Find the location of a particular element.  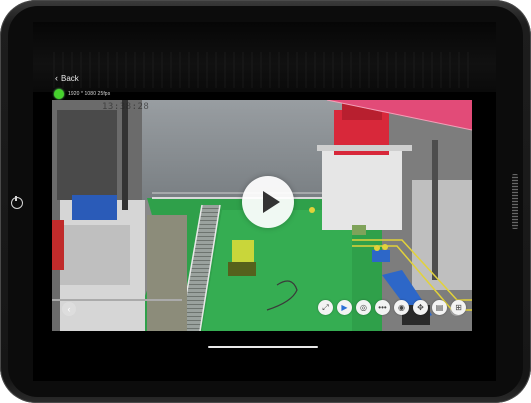

stream-resolution: 1920 * 1080 25fps is located at coordinates (89, 94).